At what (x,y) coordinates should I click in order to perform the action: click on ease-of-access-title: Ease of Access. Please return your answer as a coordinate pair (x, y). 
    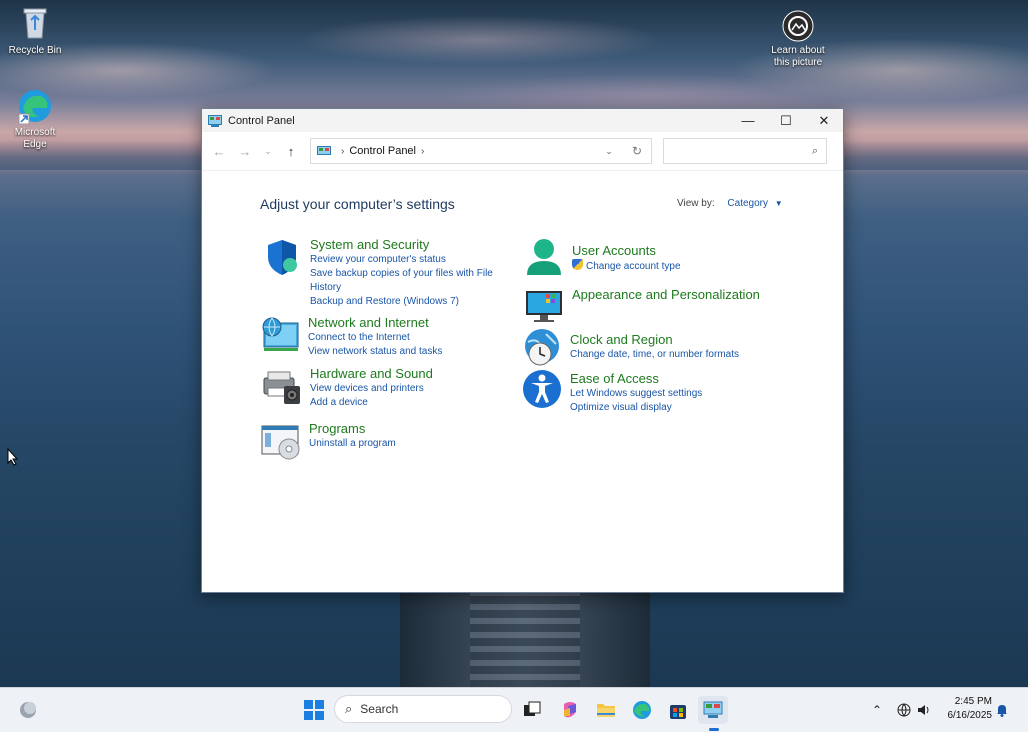
    Looking at the image, I should click on (636, 379).